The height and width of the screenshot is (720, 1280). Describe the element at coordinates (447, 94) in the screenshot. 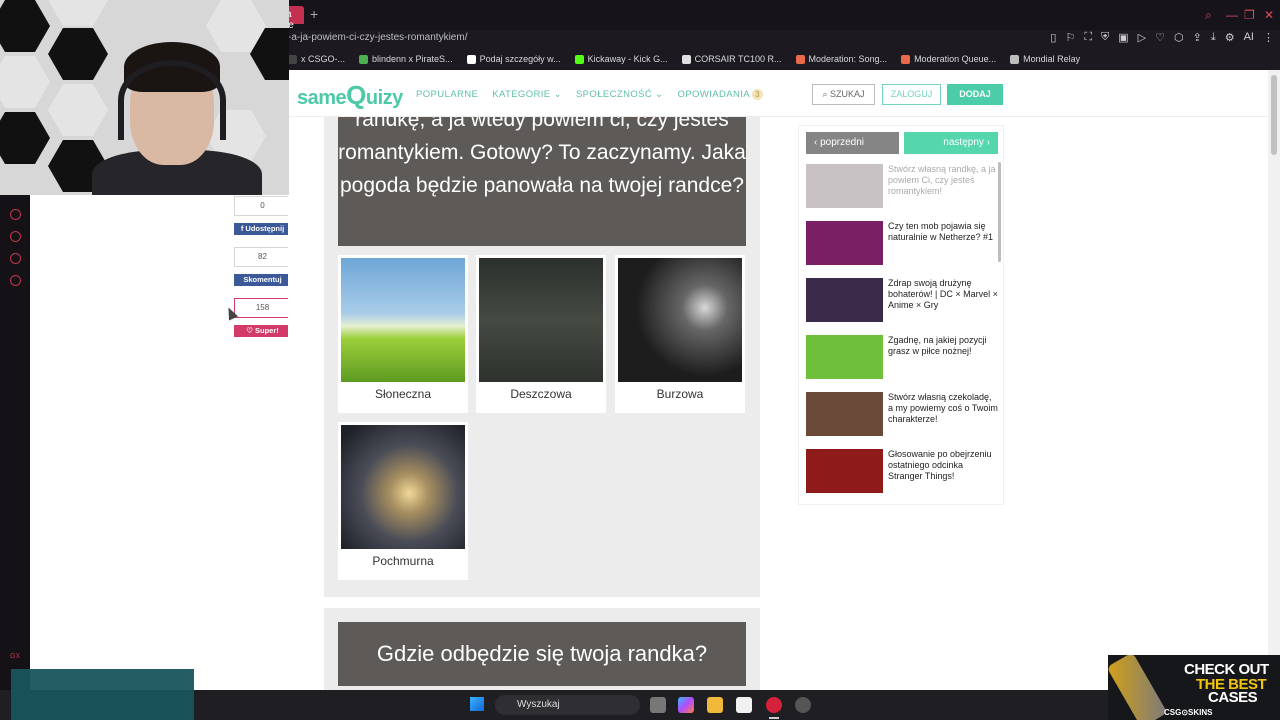

I see `nav-popular: POPULARNE` at that location.